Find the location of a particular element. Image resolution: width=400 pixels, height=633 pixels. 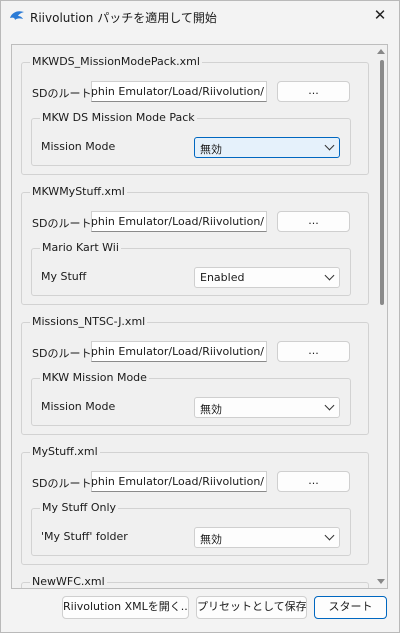

section-title: Mario Kart Wii is located at coordinates (80, 247).